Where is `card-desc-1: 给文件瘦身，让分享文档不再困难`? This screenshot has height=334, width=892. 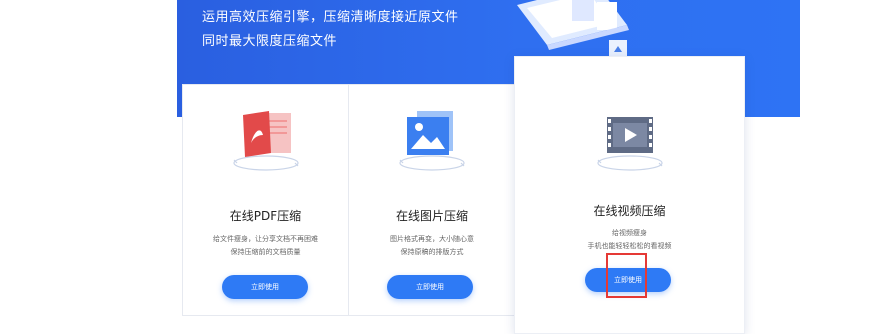 card-desc-1: 给文件瘦身，让分享文档不再困难 is located at coordinates (265, 239).